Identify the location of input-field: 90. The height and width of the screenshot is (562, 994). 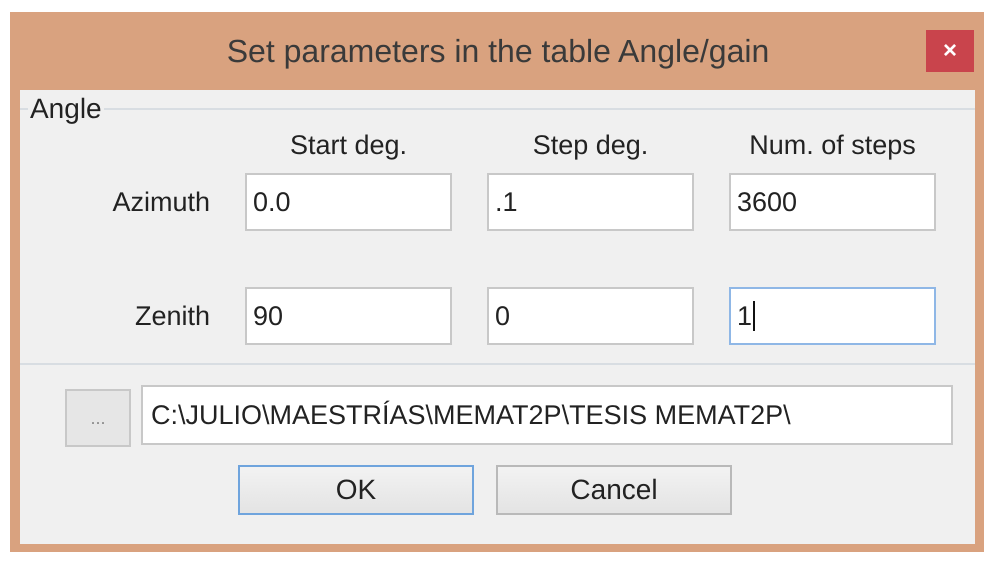
(348, 316).